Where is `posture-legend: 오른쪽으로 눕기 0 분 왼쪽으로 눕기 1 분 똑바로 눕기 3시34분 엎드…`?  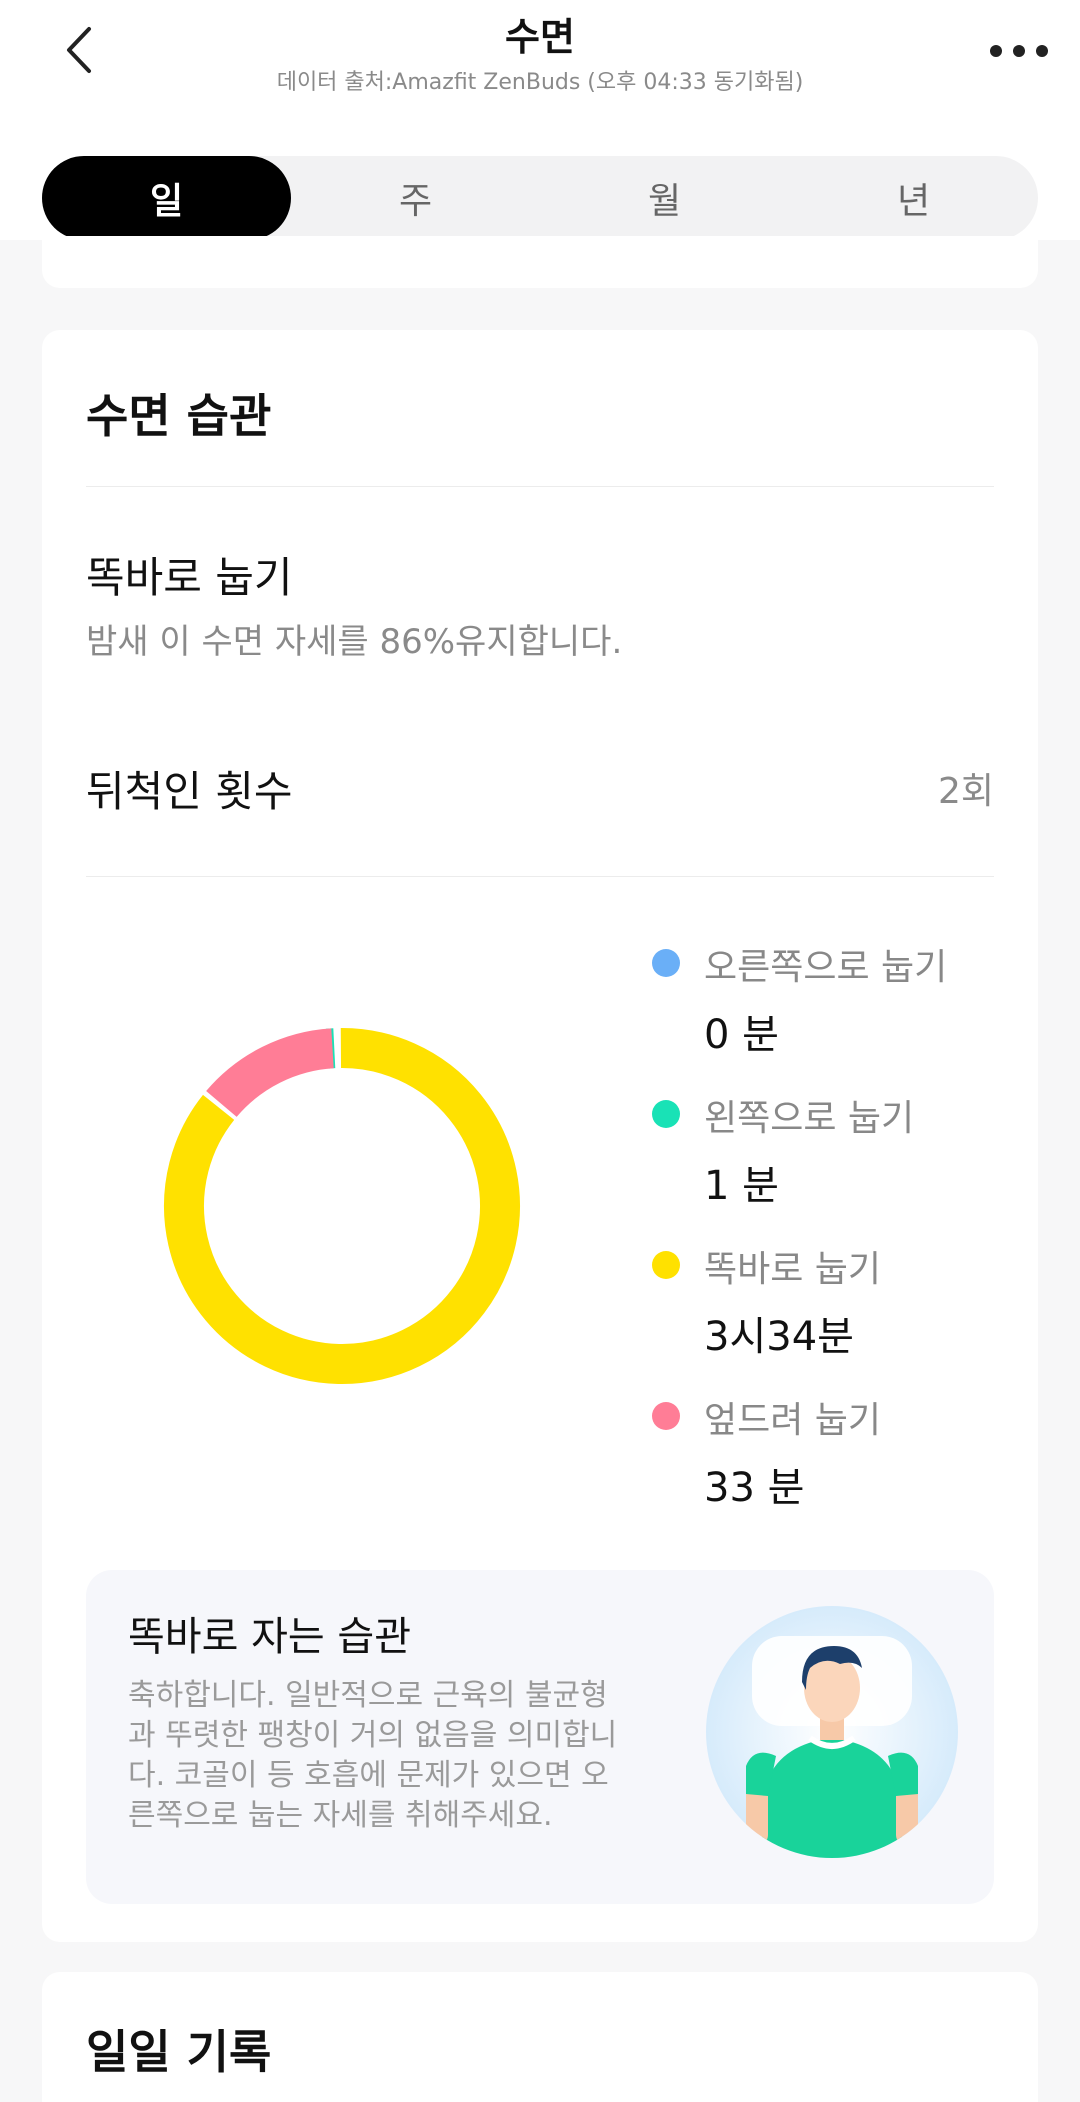 posture-legend: 오른쪽으로 눕기 0 분 왼쪽으로 눕기 1 분 똑바로 눕기 3시34분 엎드… is located at coordinates (838, 1232).